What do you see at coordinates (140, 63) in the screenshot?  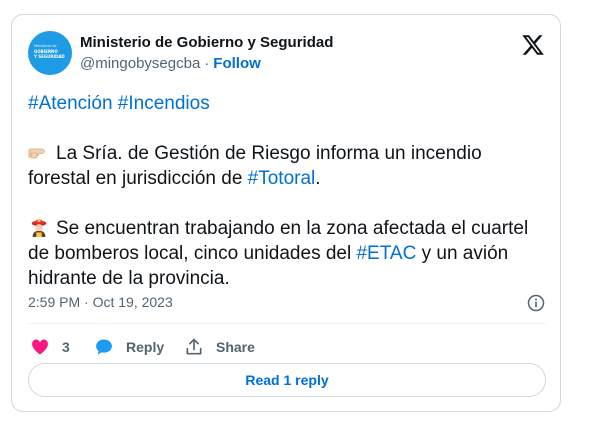 I see `author-handle: @mingobysegcba` at bounding box center [140, 63].